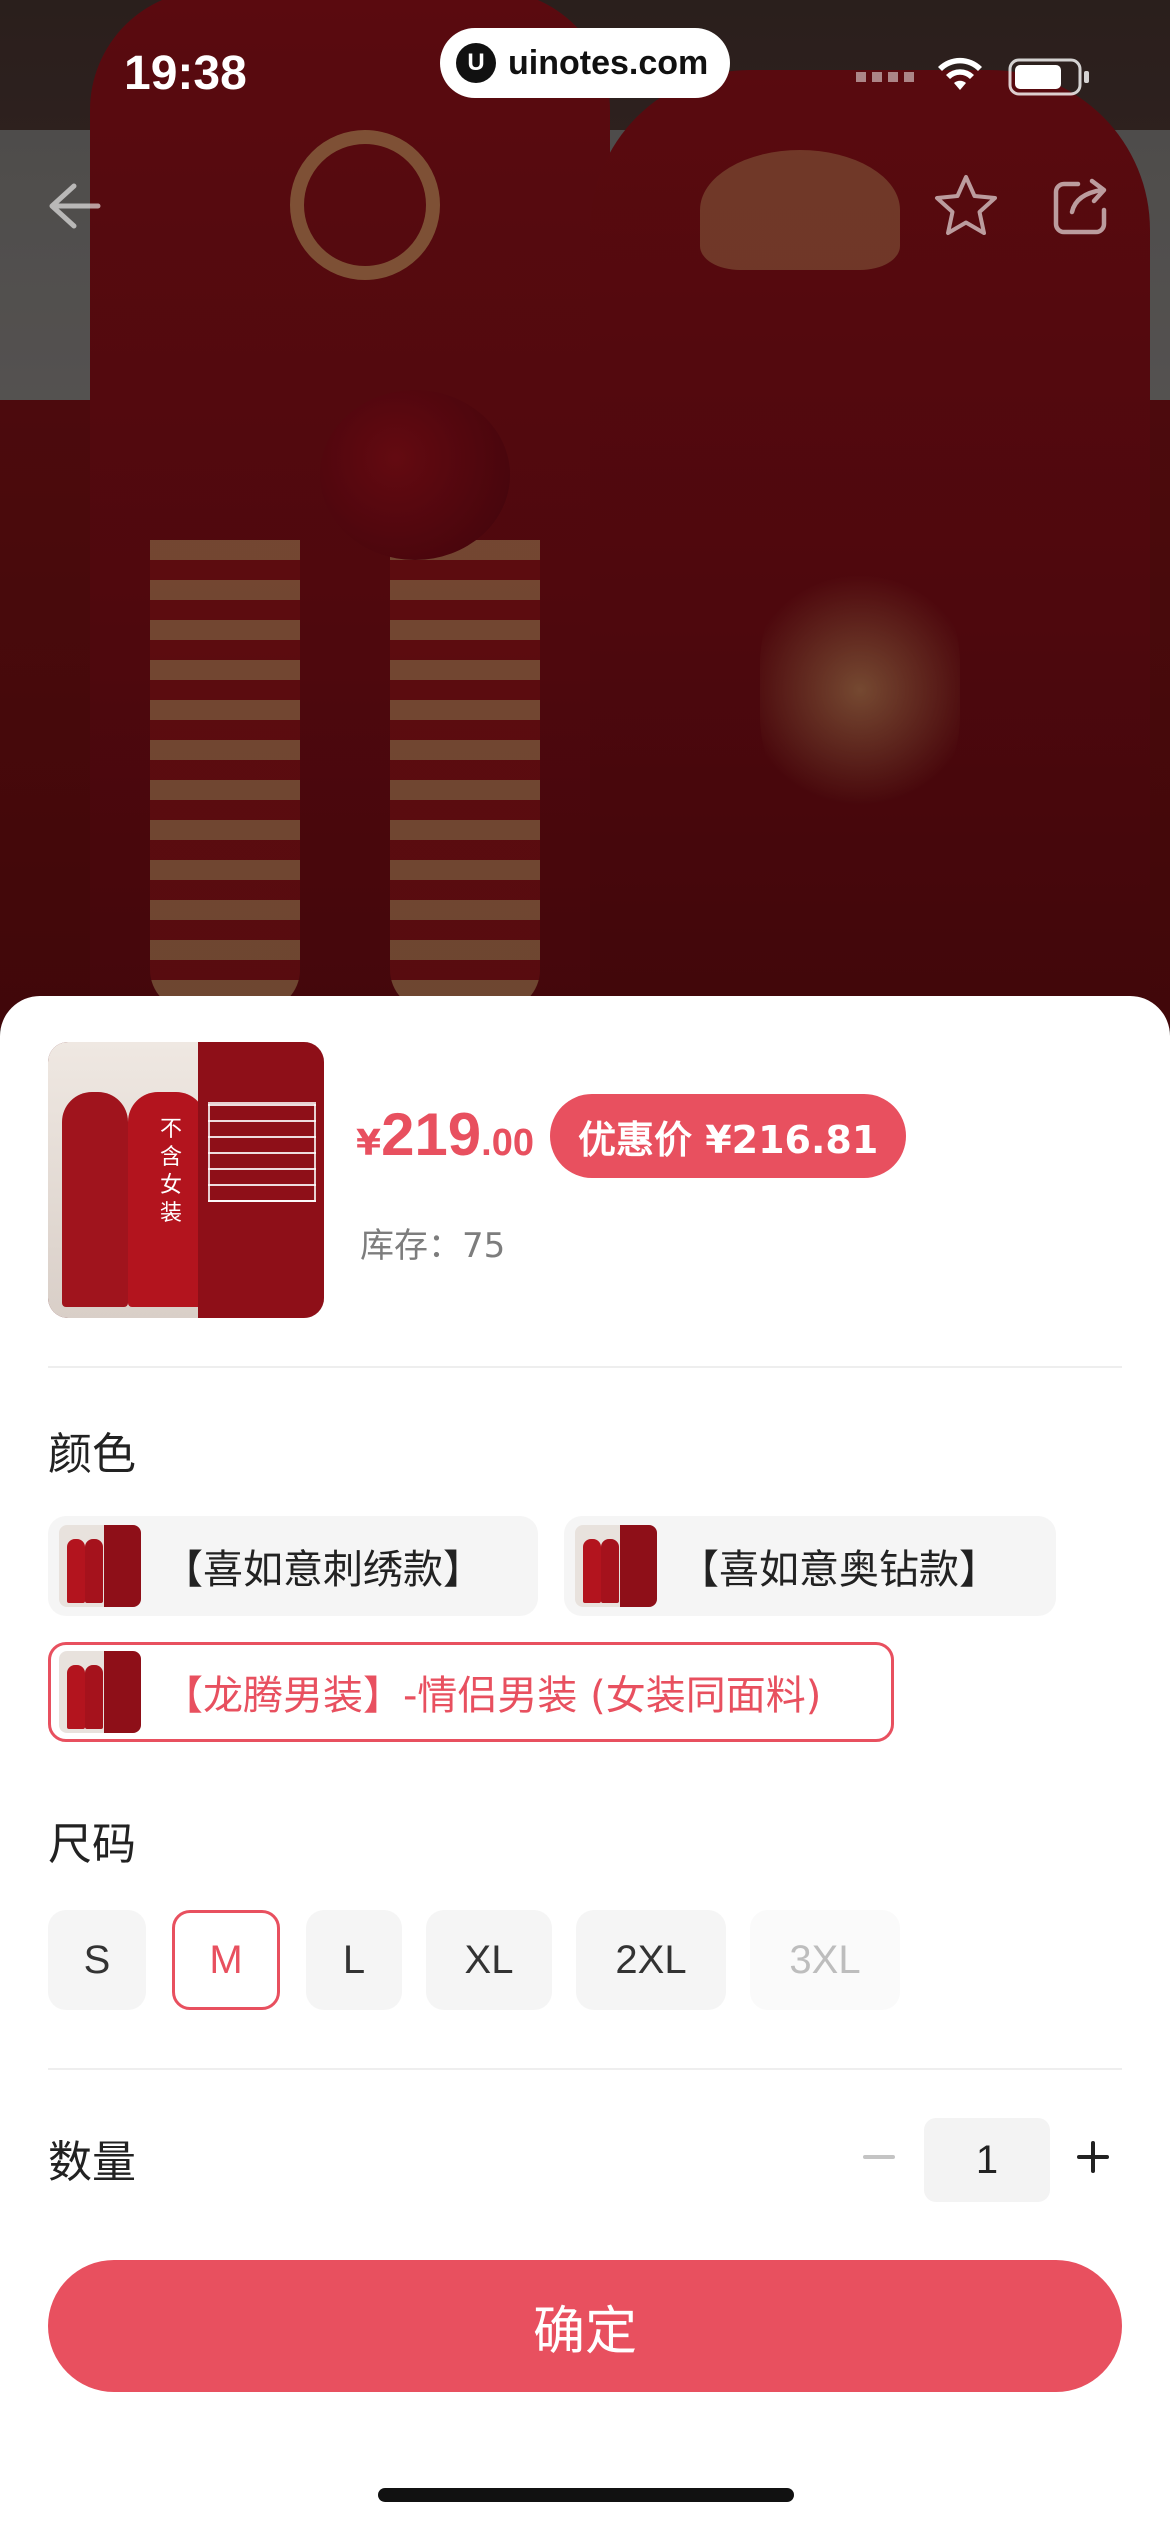 The height and width of the screenshot is (2532, 1170). I want to click on thumbnail-size-table, so click(262, 1152).